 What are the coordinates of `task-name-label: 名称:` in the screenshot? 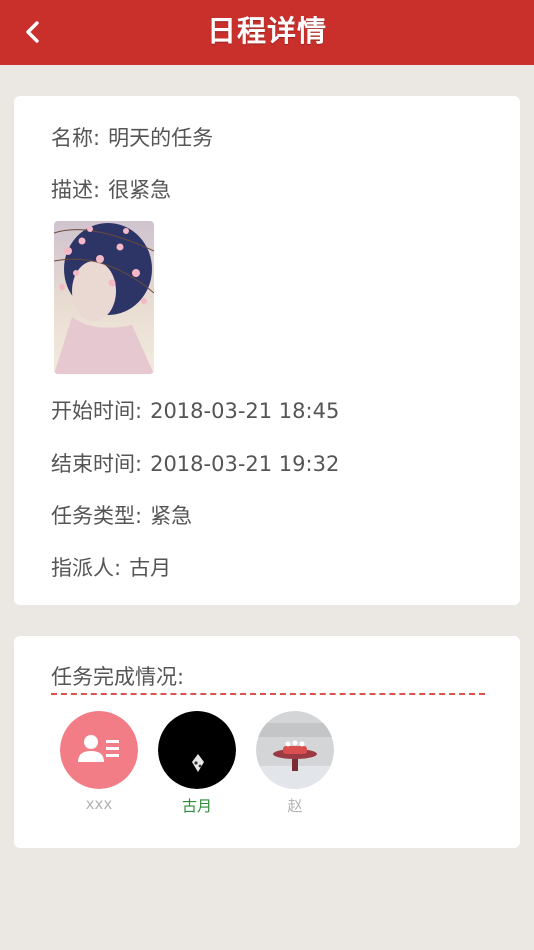 It's located at (76, 138).